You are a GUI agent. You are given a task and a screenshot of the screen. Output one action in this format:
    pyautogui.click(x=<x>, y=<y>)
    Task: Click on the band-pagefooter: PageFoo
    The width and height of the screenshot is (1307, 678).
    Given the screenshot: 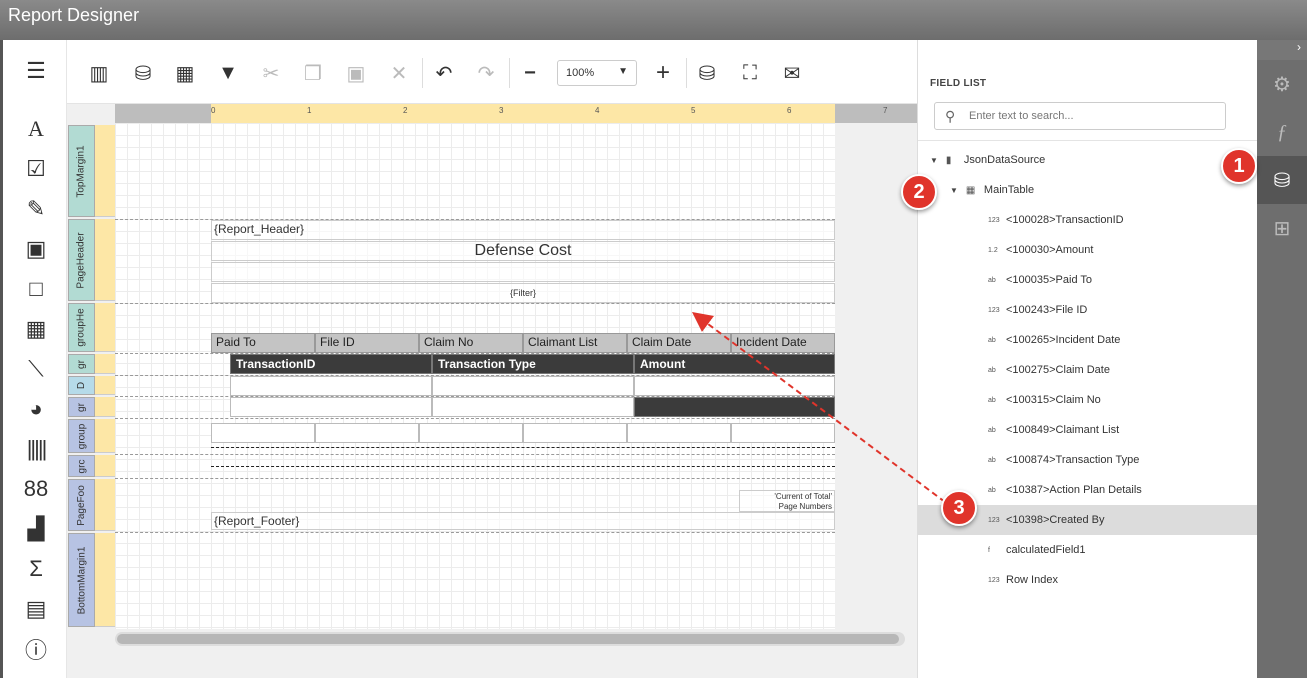 What is the action you would take?
    pyautogui.click(x=81, y=505)
    